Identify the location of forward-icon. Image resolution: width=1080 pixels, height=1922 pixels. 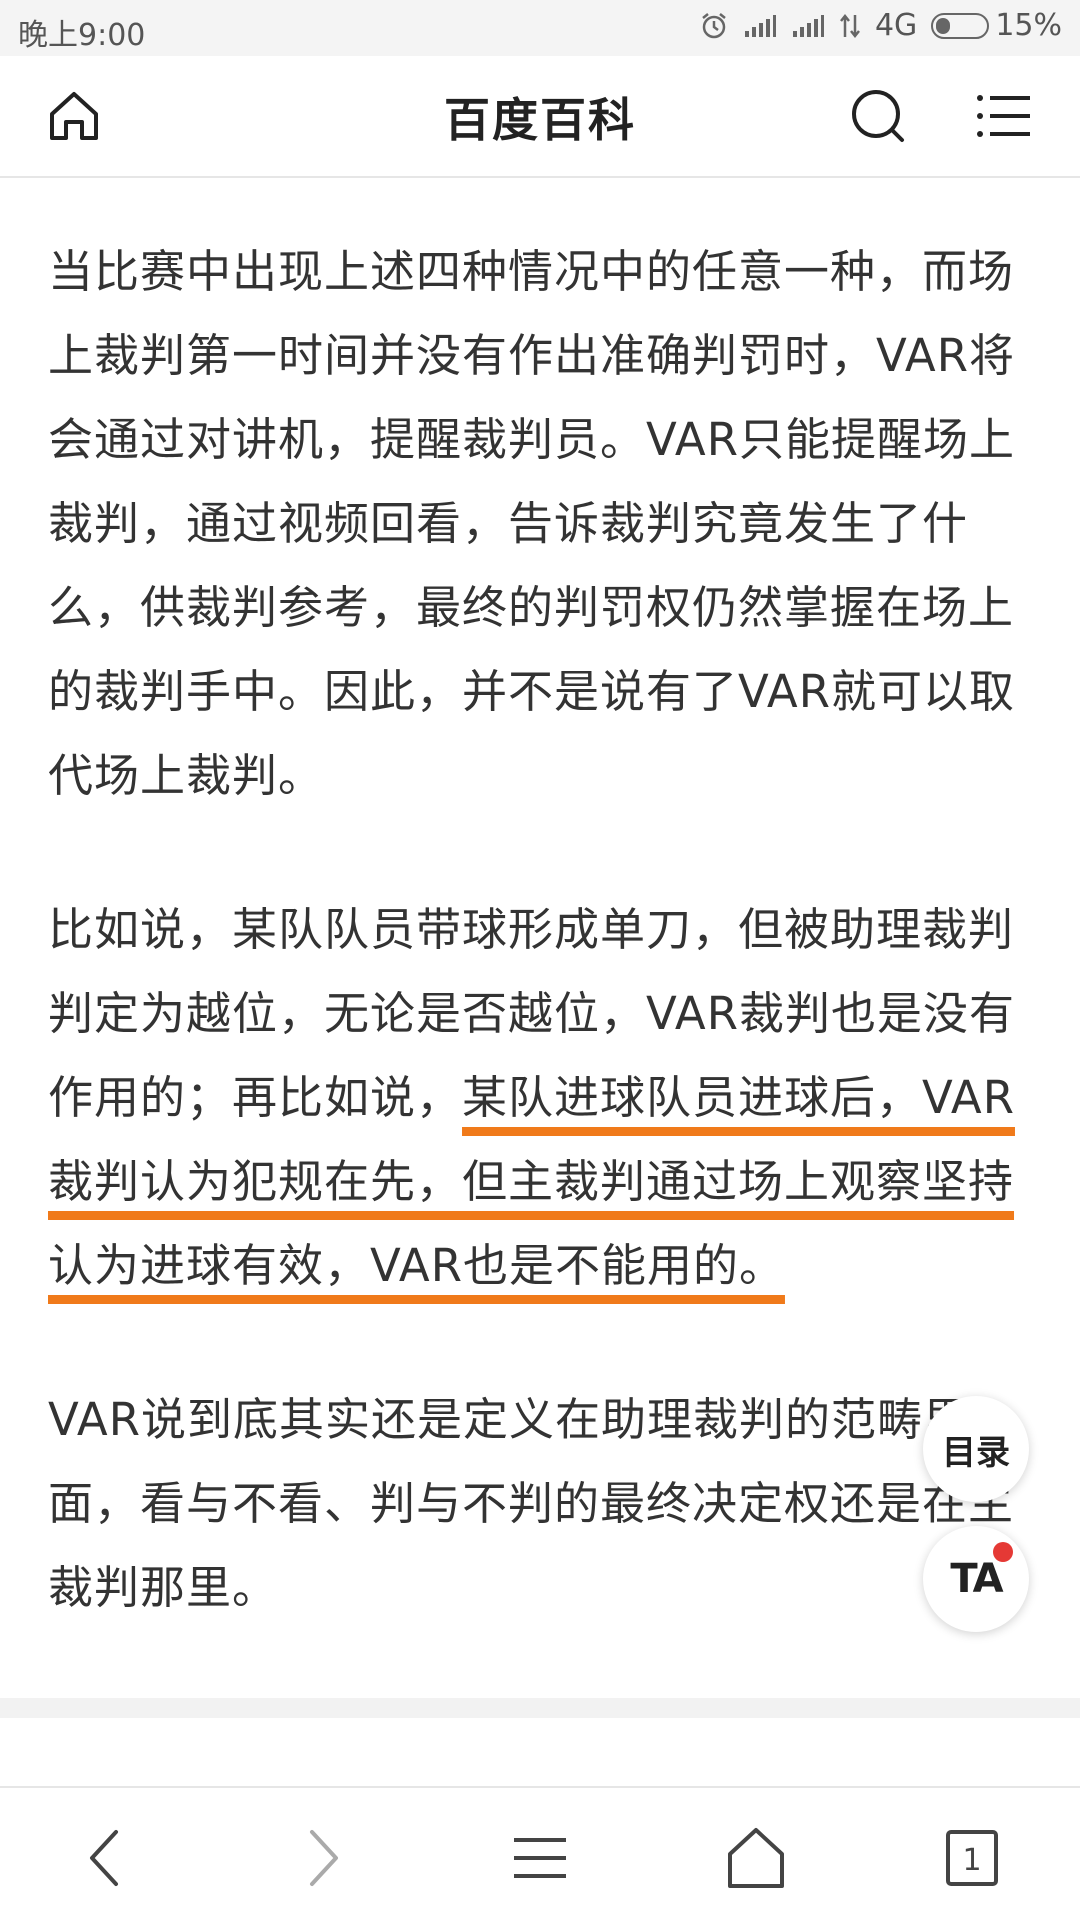
(324, 1858).